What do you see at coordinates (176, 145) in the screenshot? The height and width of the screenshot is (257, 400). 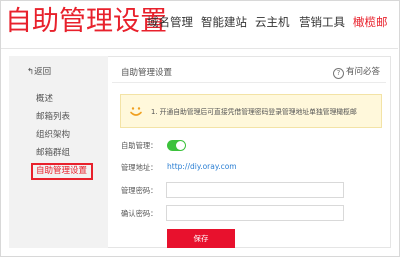 I see `enable-toggle` at bounding box center [176, 145].